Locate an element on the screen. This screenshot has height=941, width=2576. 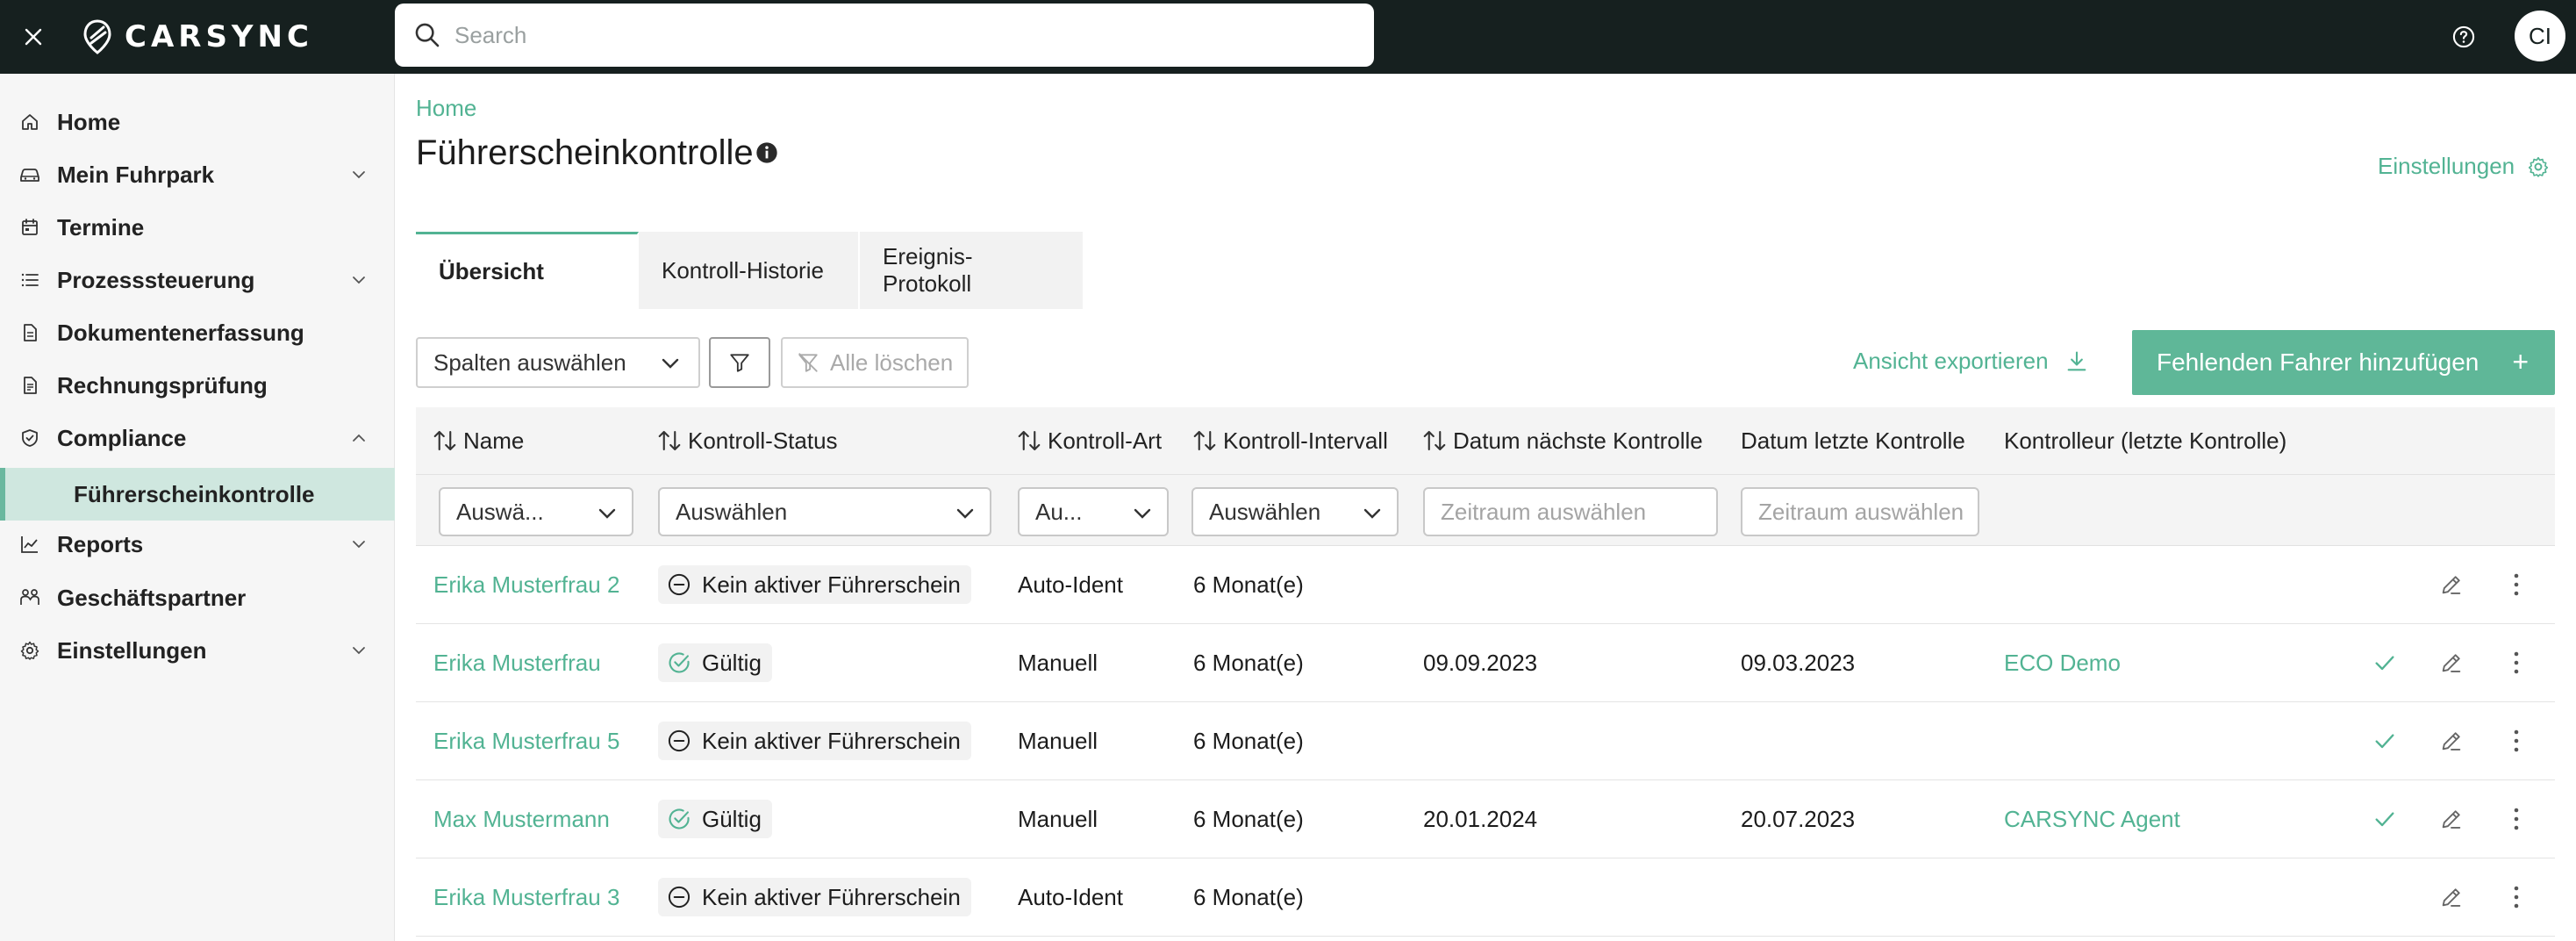
filter-off-icon is located at coordinates (808, 362).